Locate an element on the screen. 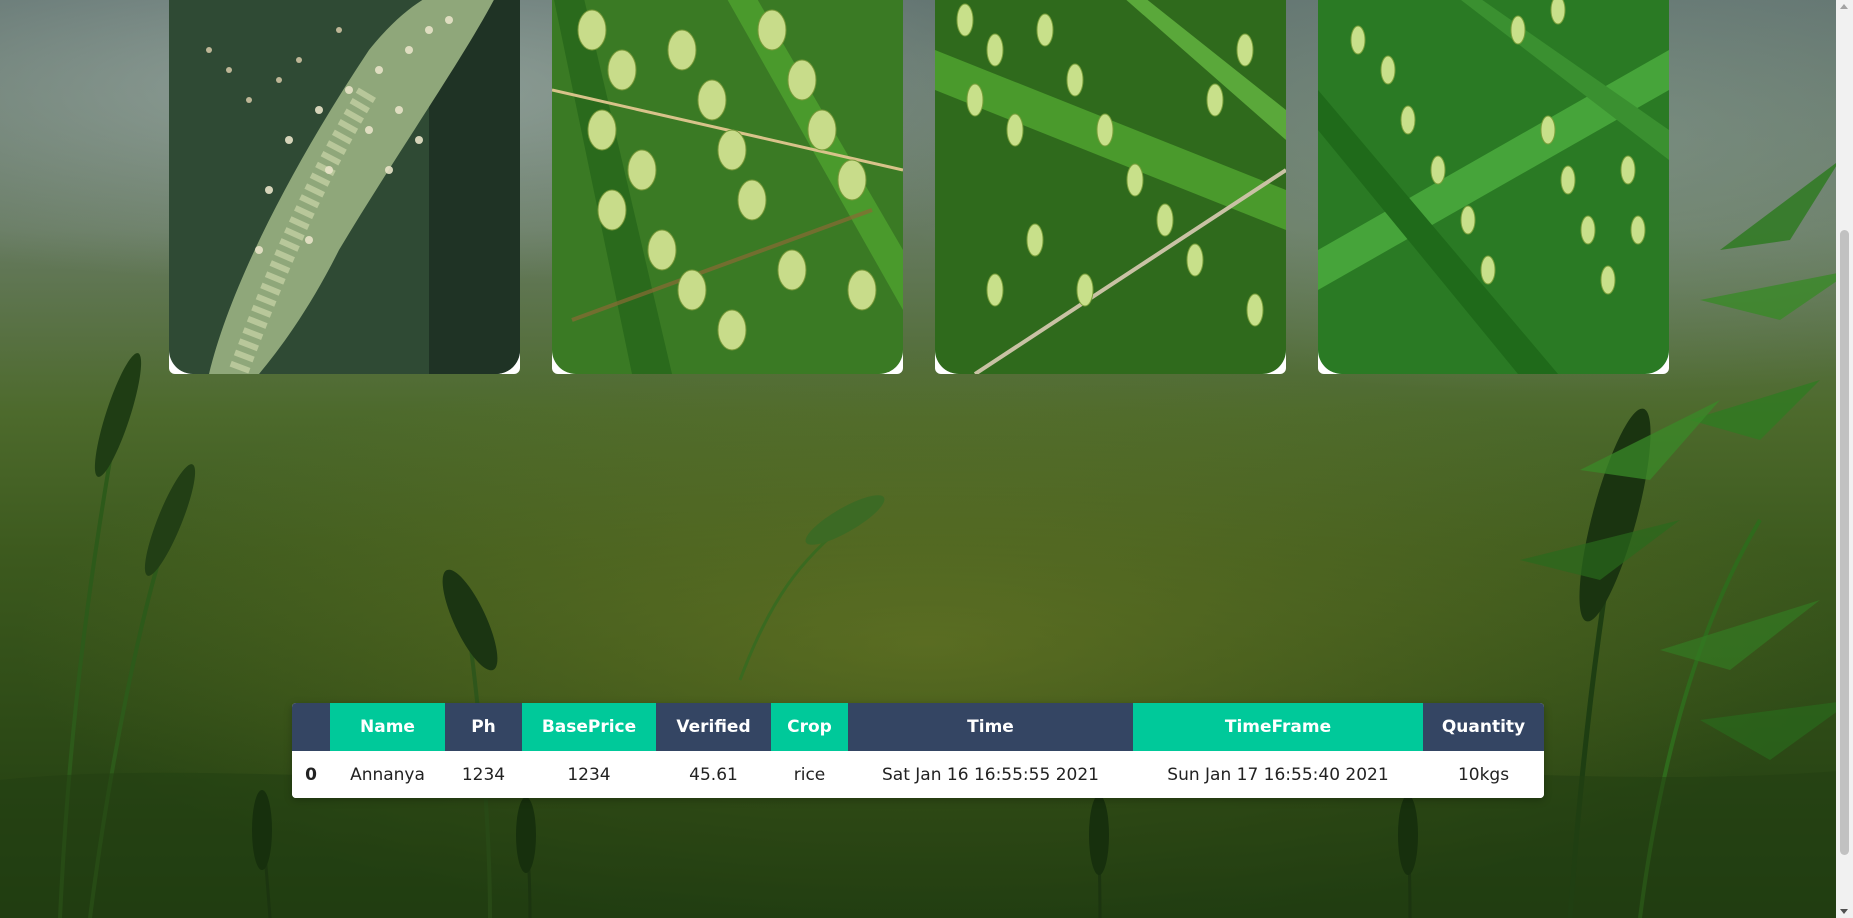 This screenshot has height=918, width=1853. cell-time-frame: Sun Jan 17 16:55:40 2021 is located at coordinates (1278, 774).